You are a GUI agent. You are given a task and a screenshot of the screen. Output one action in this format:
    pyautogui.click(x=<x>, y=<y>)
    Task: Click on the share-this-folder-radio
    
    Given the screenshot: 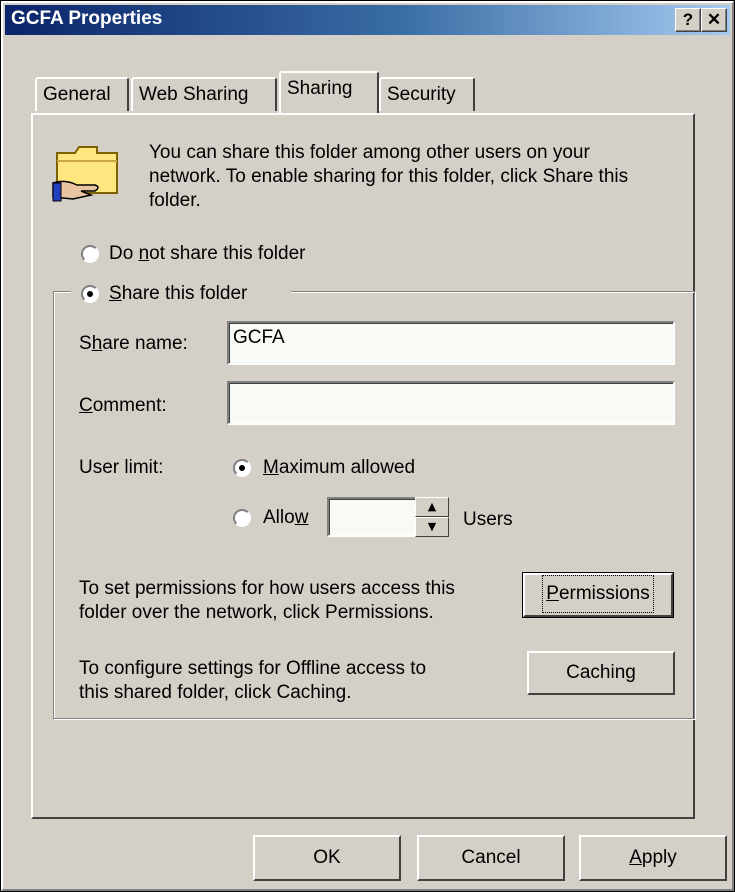 What is the action you would take?
    pyautogui.click(x=90, y=294)
    